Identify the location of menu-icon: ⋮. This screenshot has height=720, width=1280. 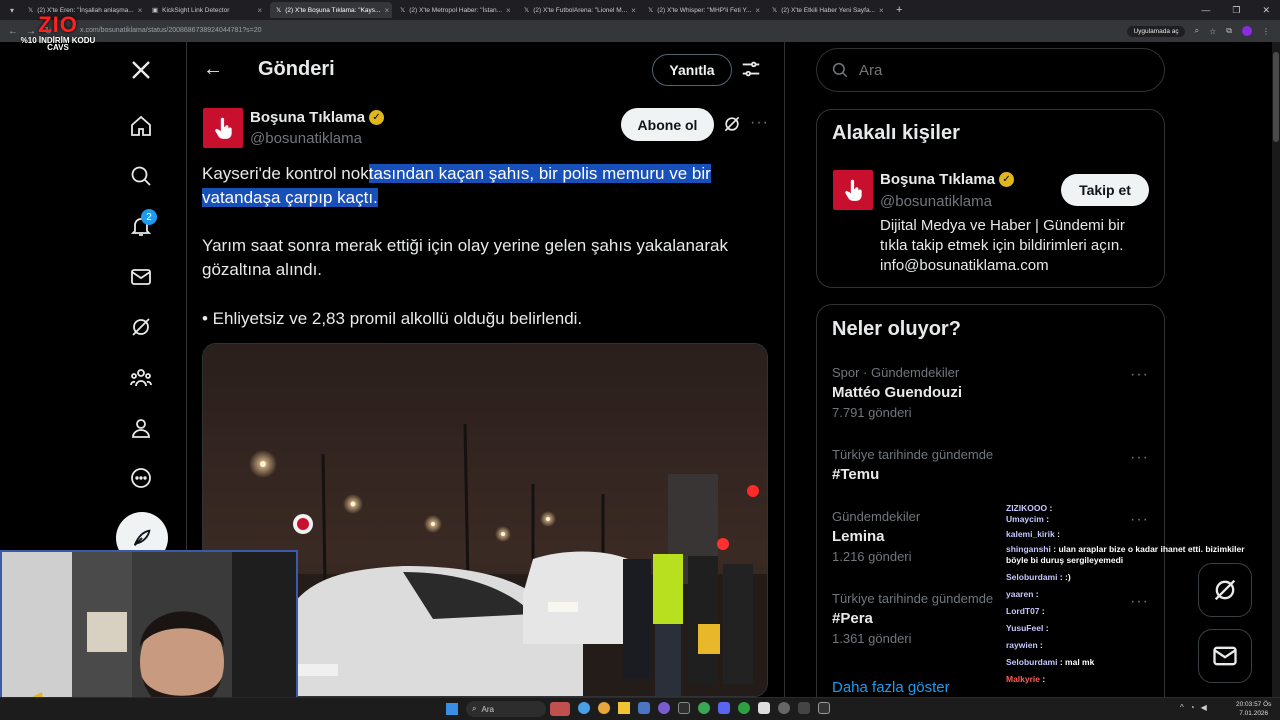
(1266, 31).